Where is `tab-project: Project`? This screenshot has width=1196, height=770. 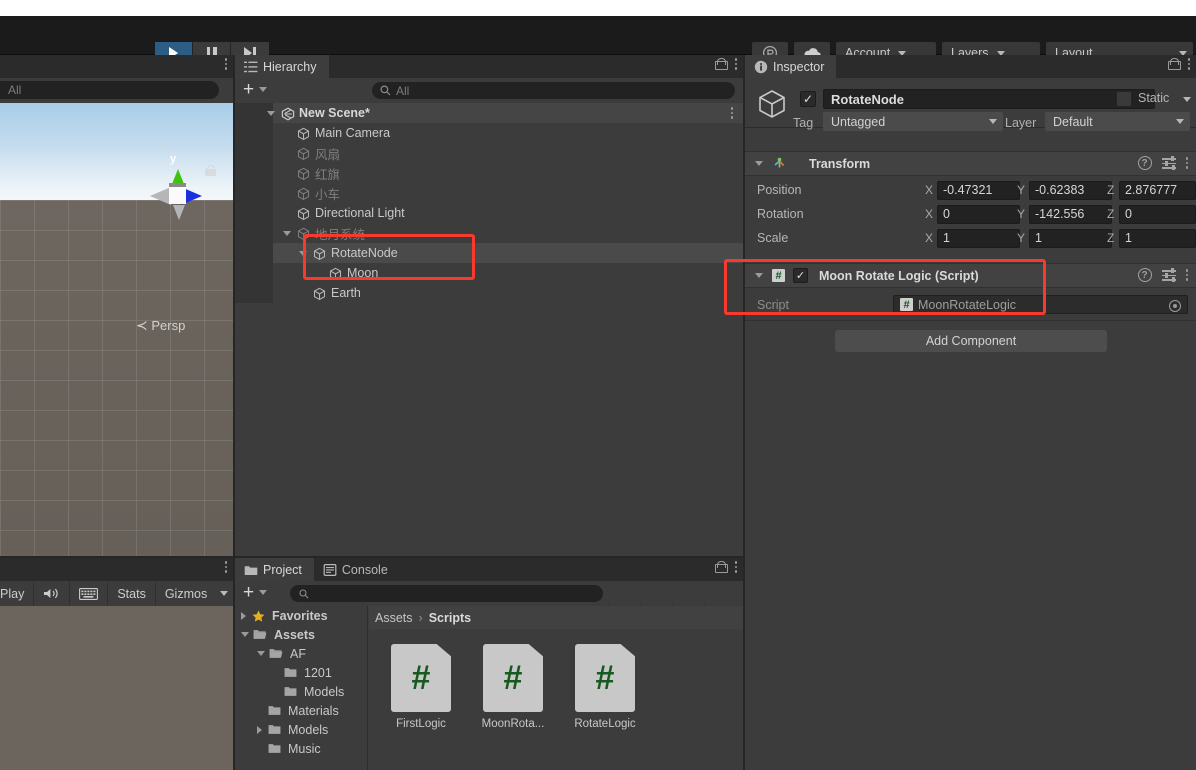
tab-project: Project is located at coordinates (274, 569).